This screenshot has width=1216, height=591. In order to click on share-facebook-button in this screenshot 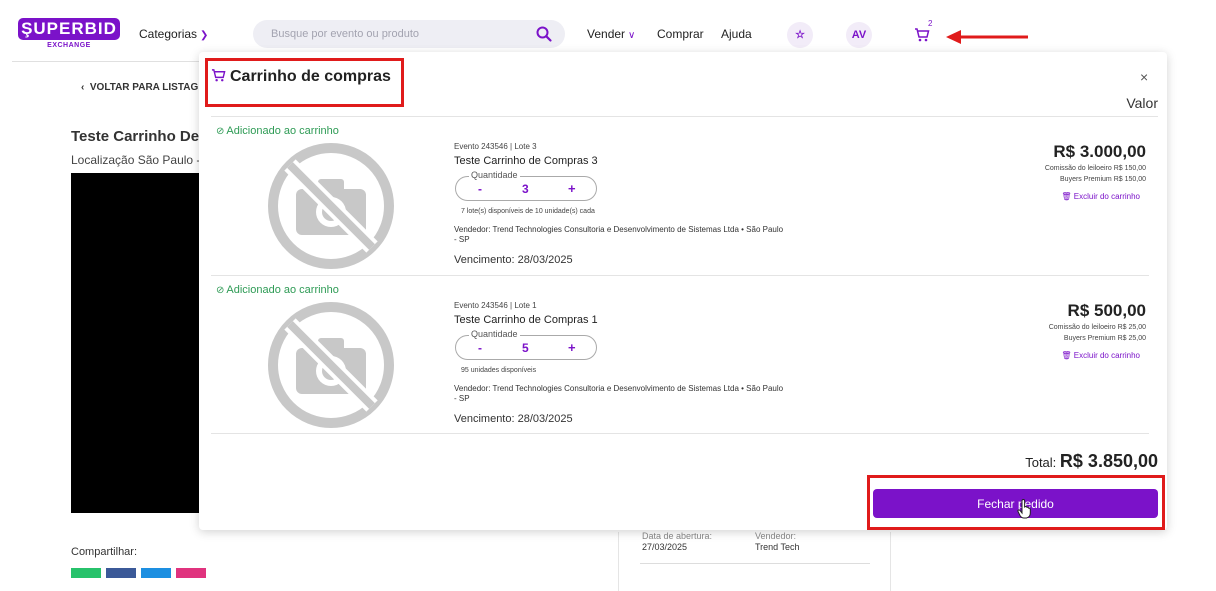, I will do `click(121, 573)`.